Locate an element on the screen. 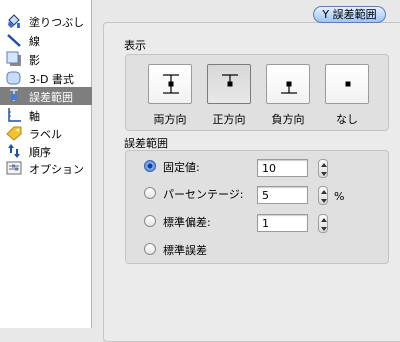  direction-both-button is located at coordinates (170, 84).